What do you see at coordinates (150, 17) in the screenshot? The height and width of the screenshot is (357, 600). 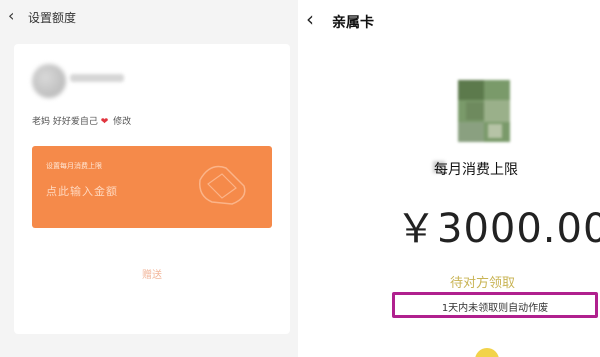 I see `header: ‹ 设置额度` at bounding box center [150, 17].